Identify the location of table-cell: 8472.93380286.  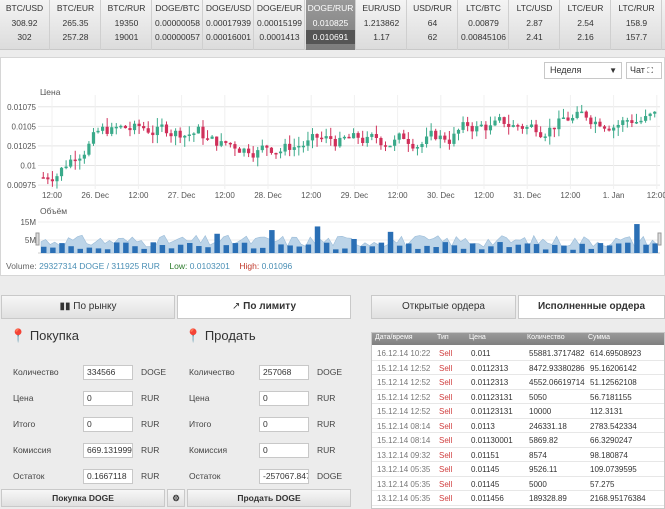
(557, 368).